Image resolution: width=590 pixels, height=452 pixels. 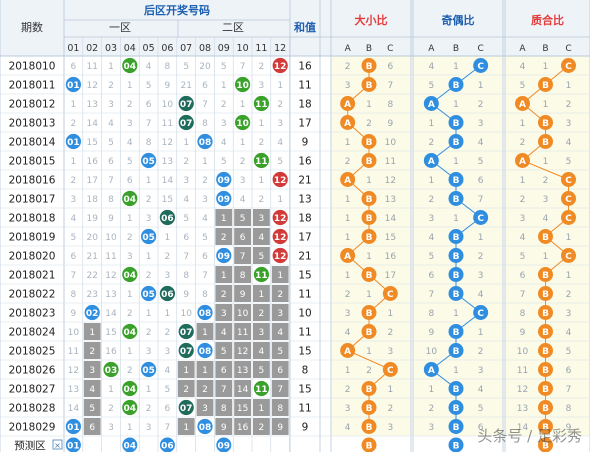 What do you see at coordinates (522, 409) in the screenshot?
I see `ratio-omission: 13` at bounding box center [522, 409].